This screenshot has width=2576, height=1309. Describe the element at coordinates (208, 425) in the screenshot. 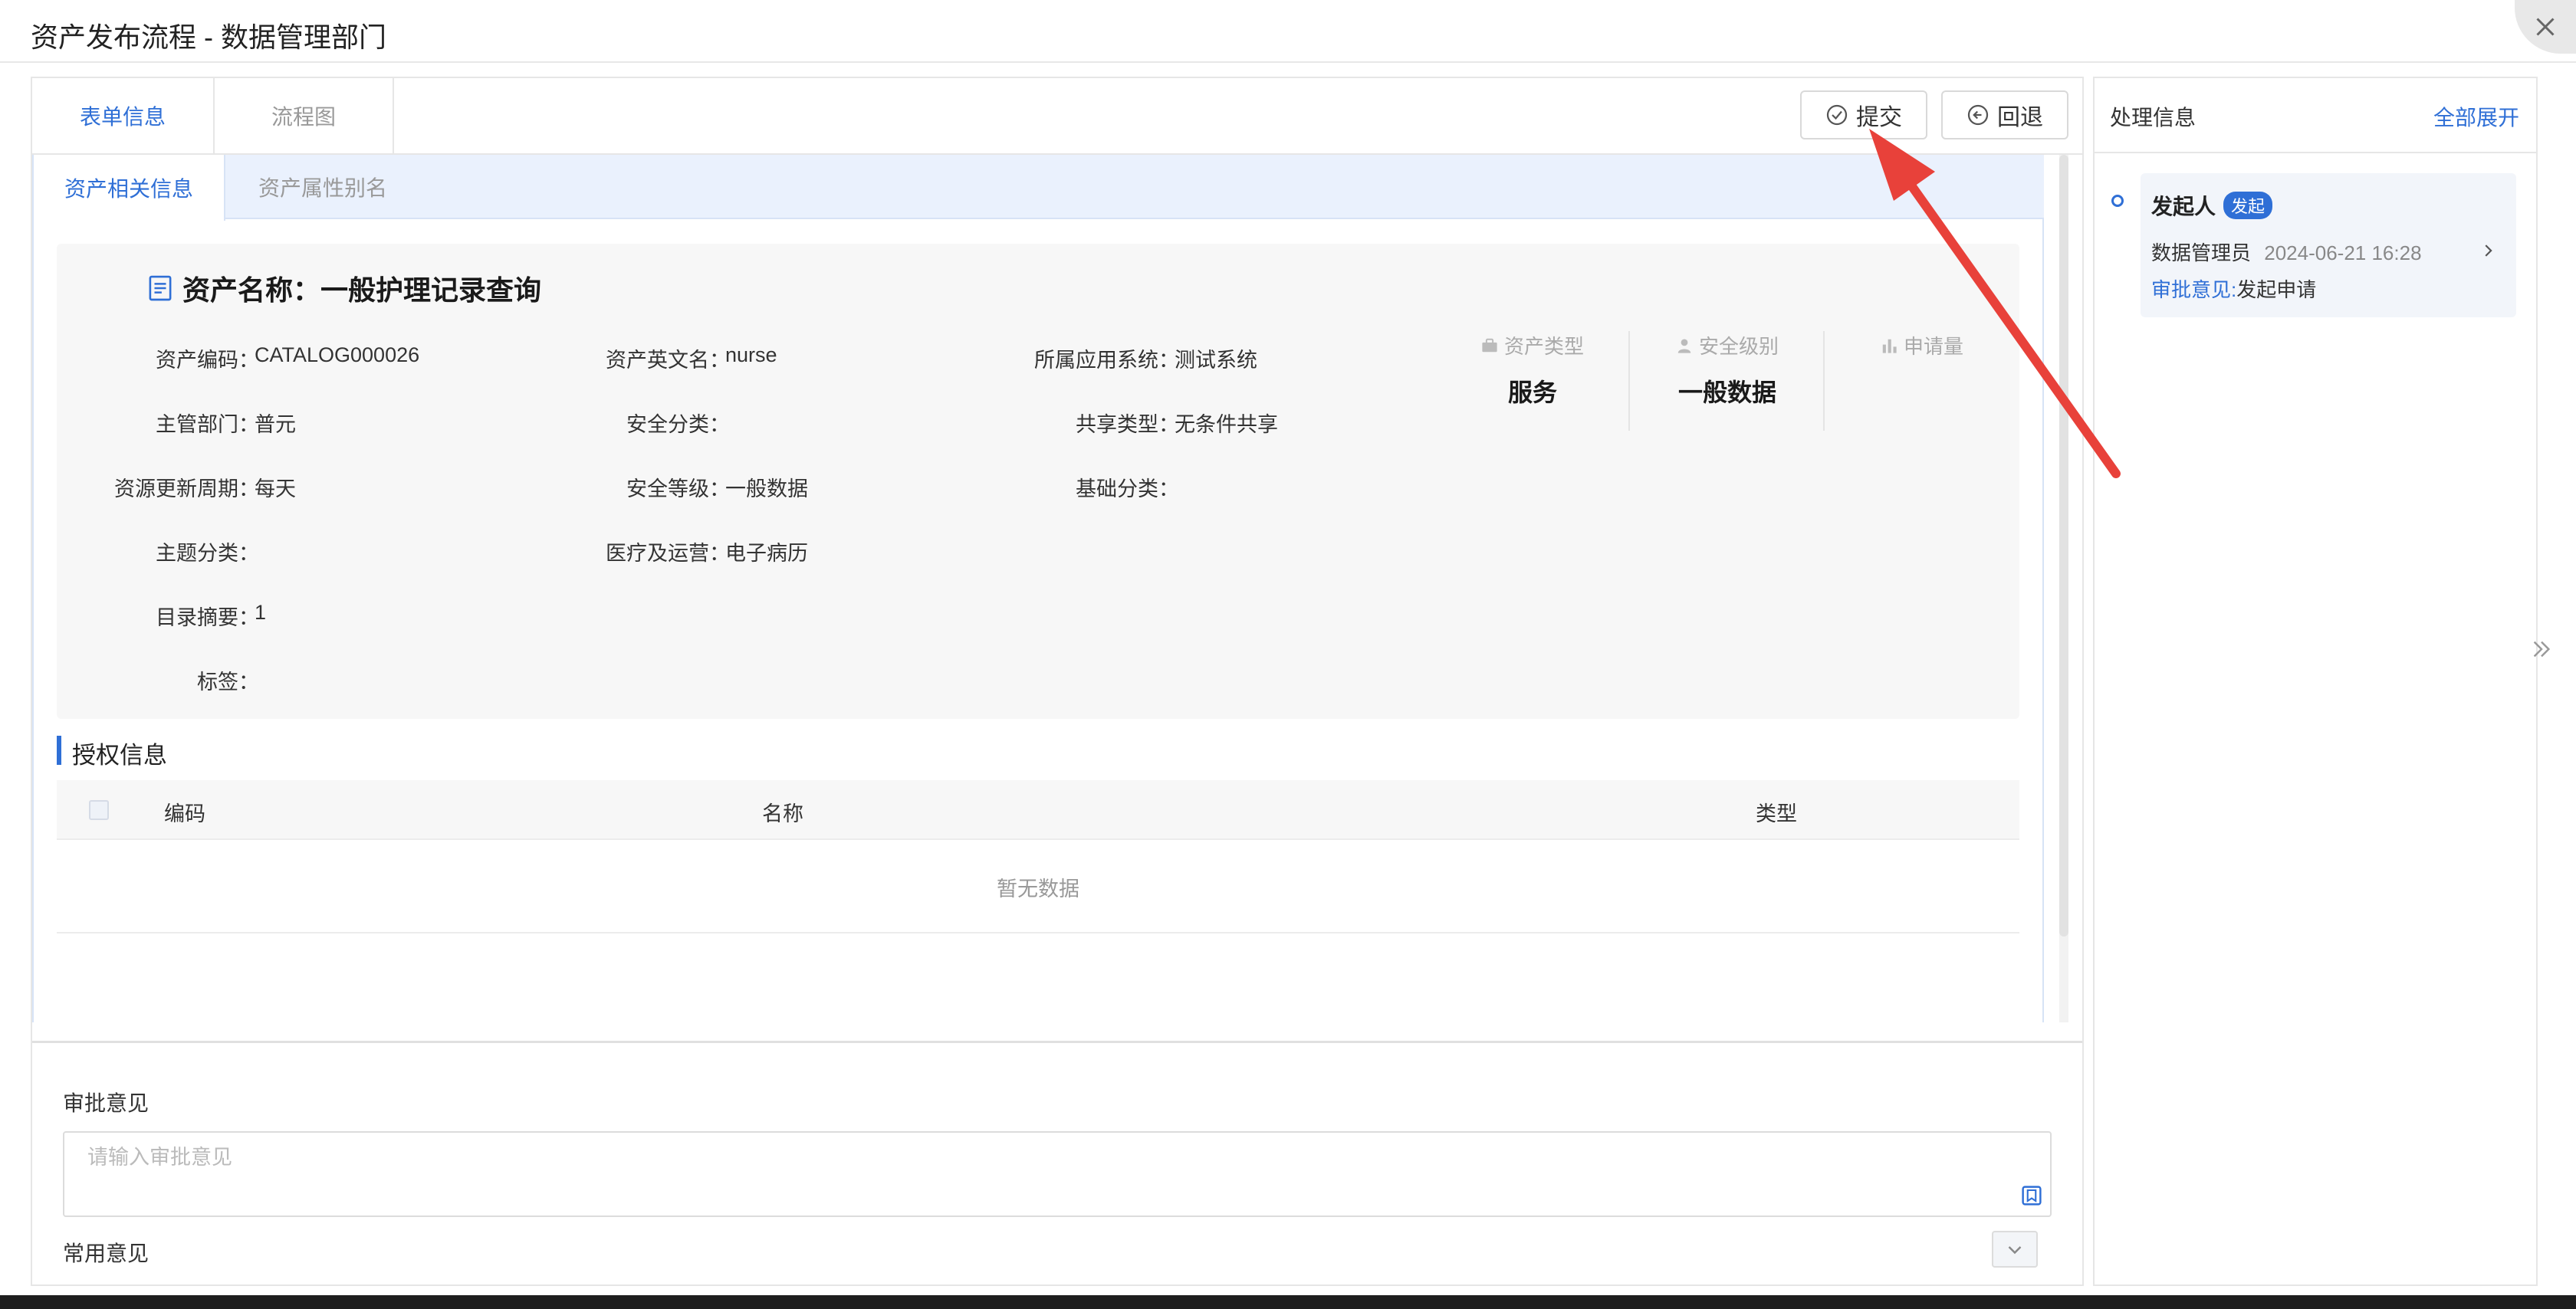

I see `dept-label: 主管部门：` at that location.